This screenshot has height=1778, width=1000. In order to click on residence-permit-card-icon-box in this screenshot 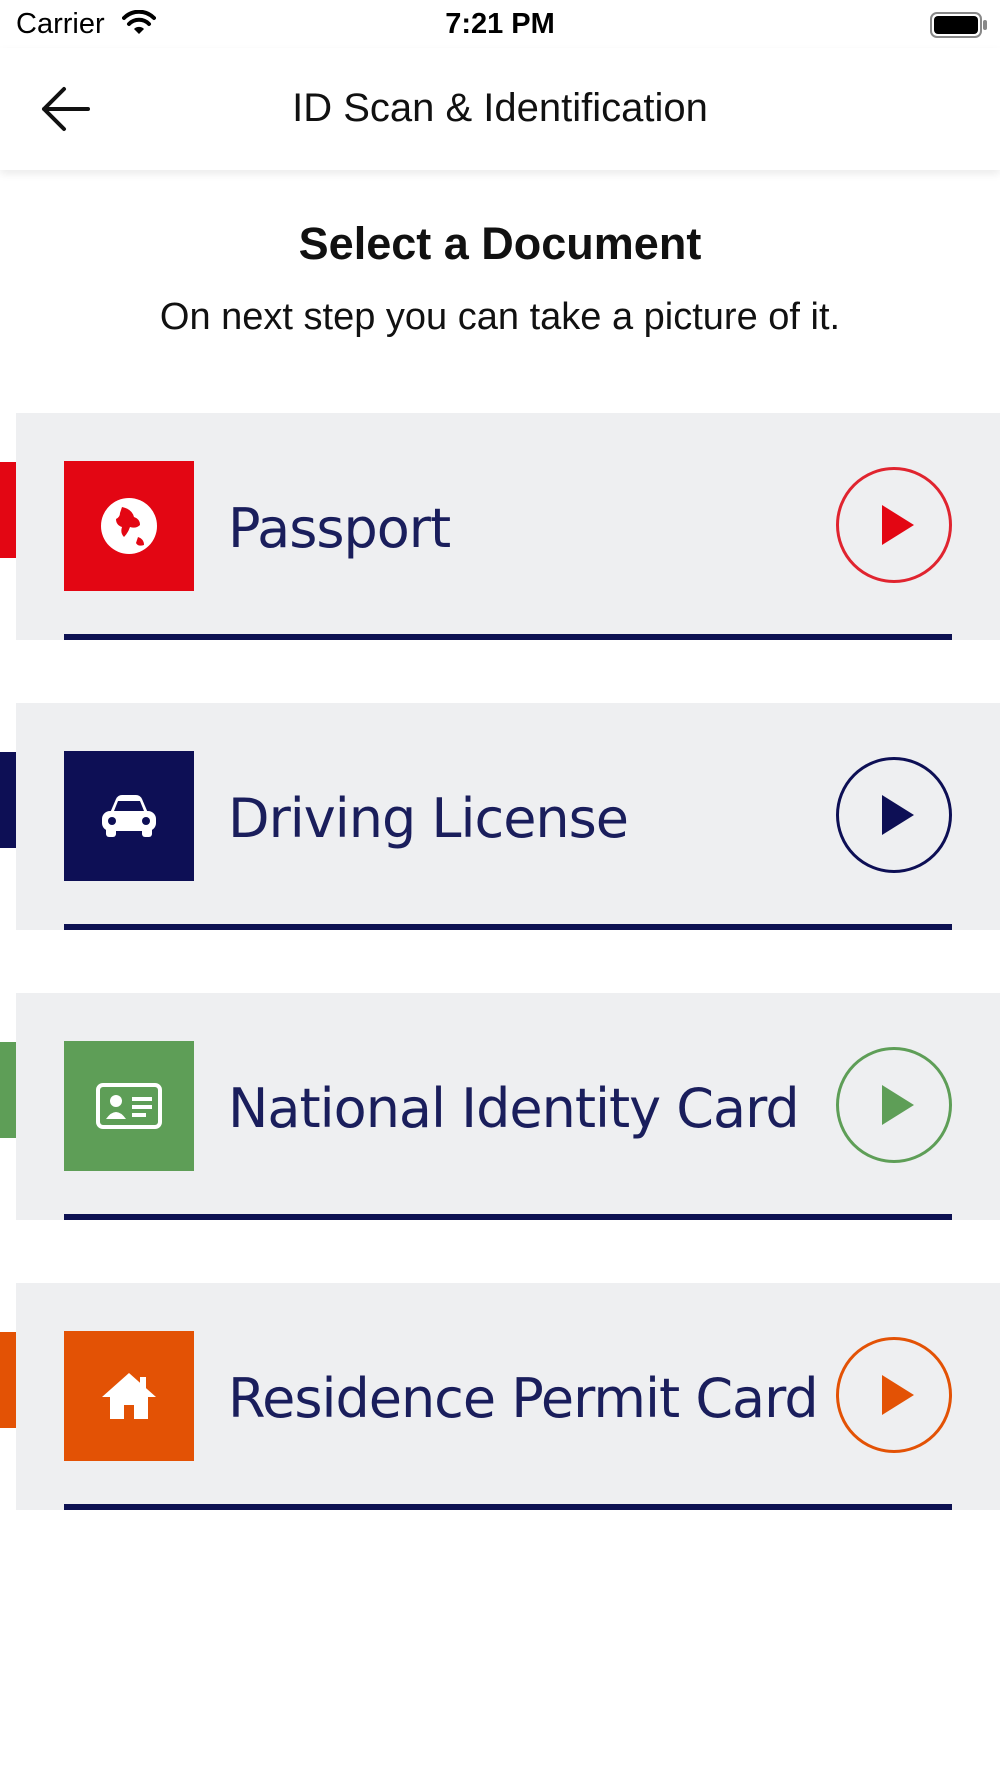, I will do `click(129, 1396)`.